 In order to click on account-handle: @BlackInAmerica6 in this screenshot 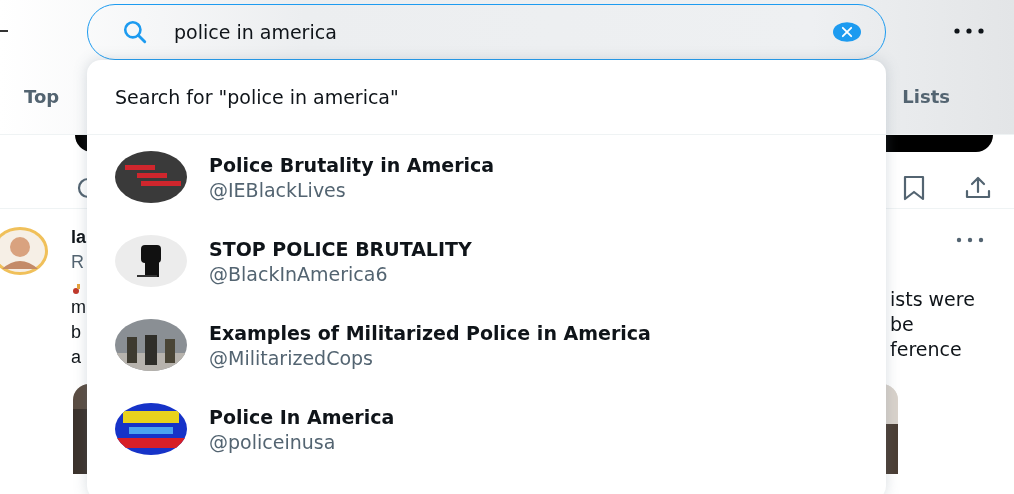, I will do `click(299, 273)`.